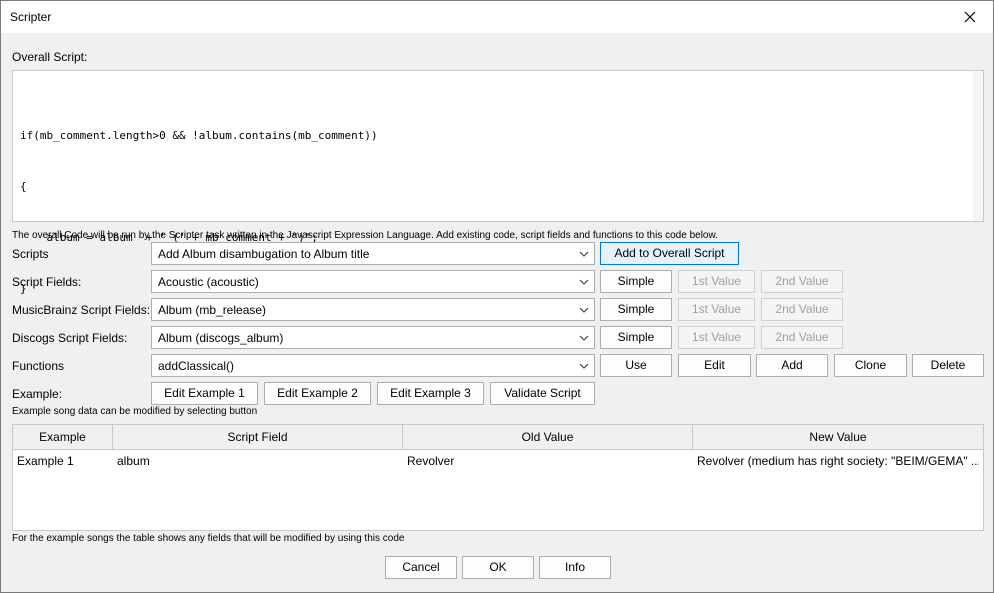 The height and width of the screenshot is (593, 994). I want to click on mb-fields-label: MusicBrainz Script Fields:, so click(81, 310).